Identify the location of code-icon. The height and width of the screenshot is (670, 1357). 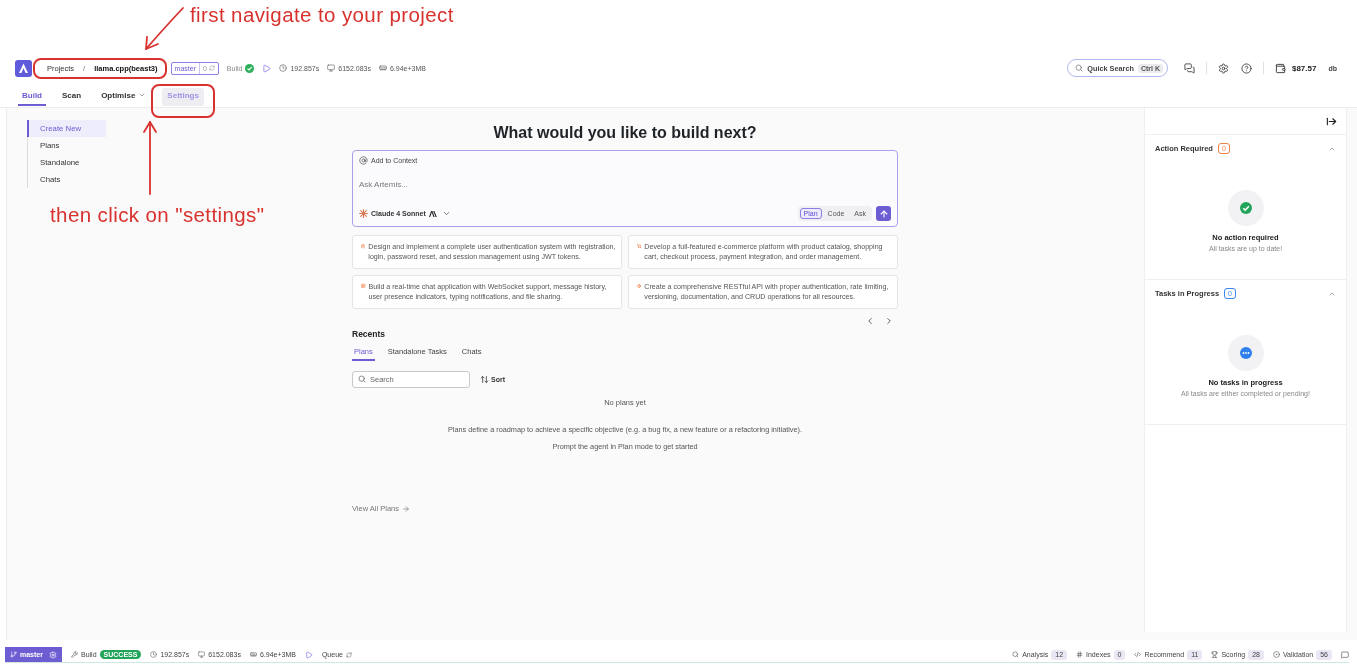
(1138, 654).